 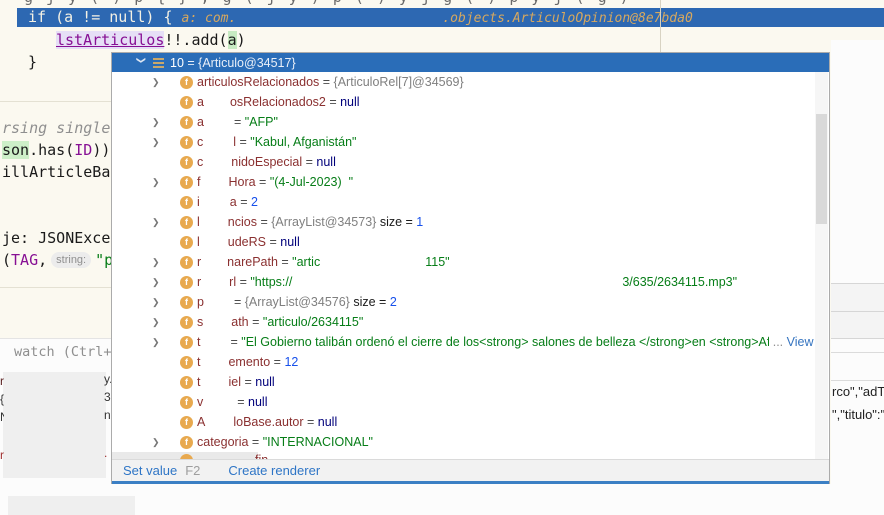 I want to click on segment-name: rl, so click(x=233, y=282).